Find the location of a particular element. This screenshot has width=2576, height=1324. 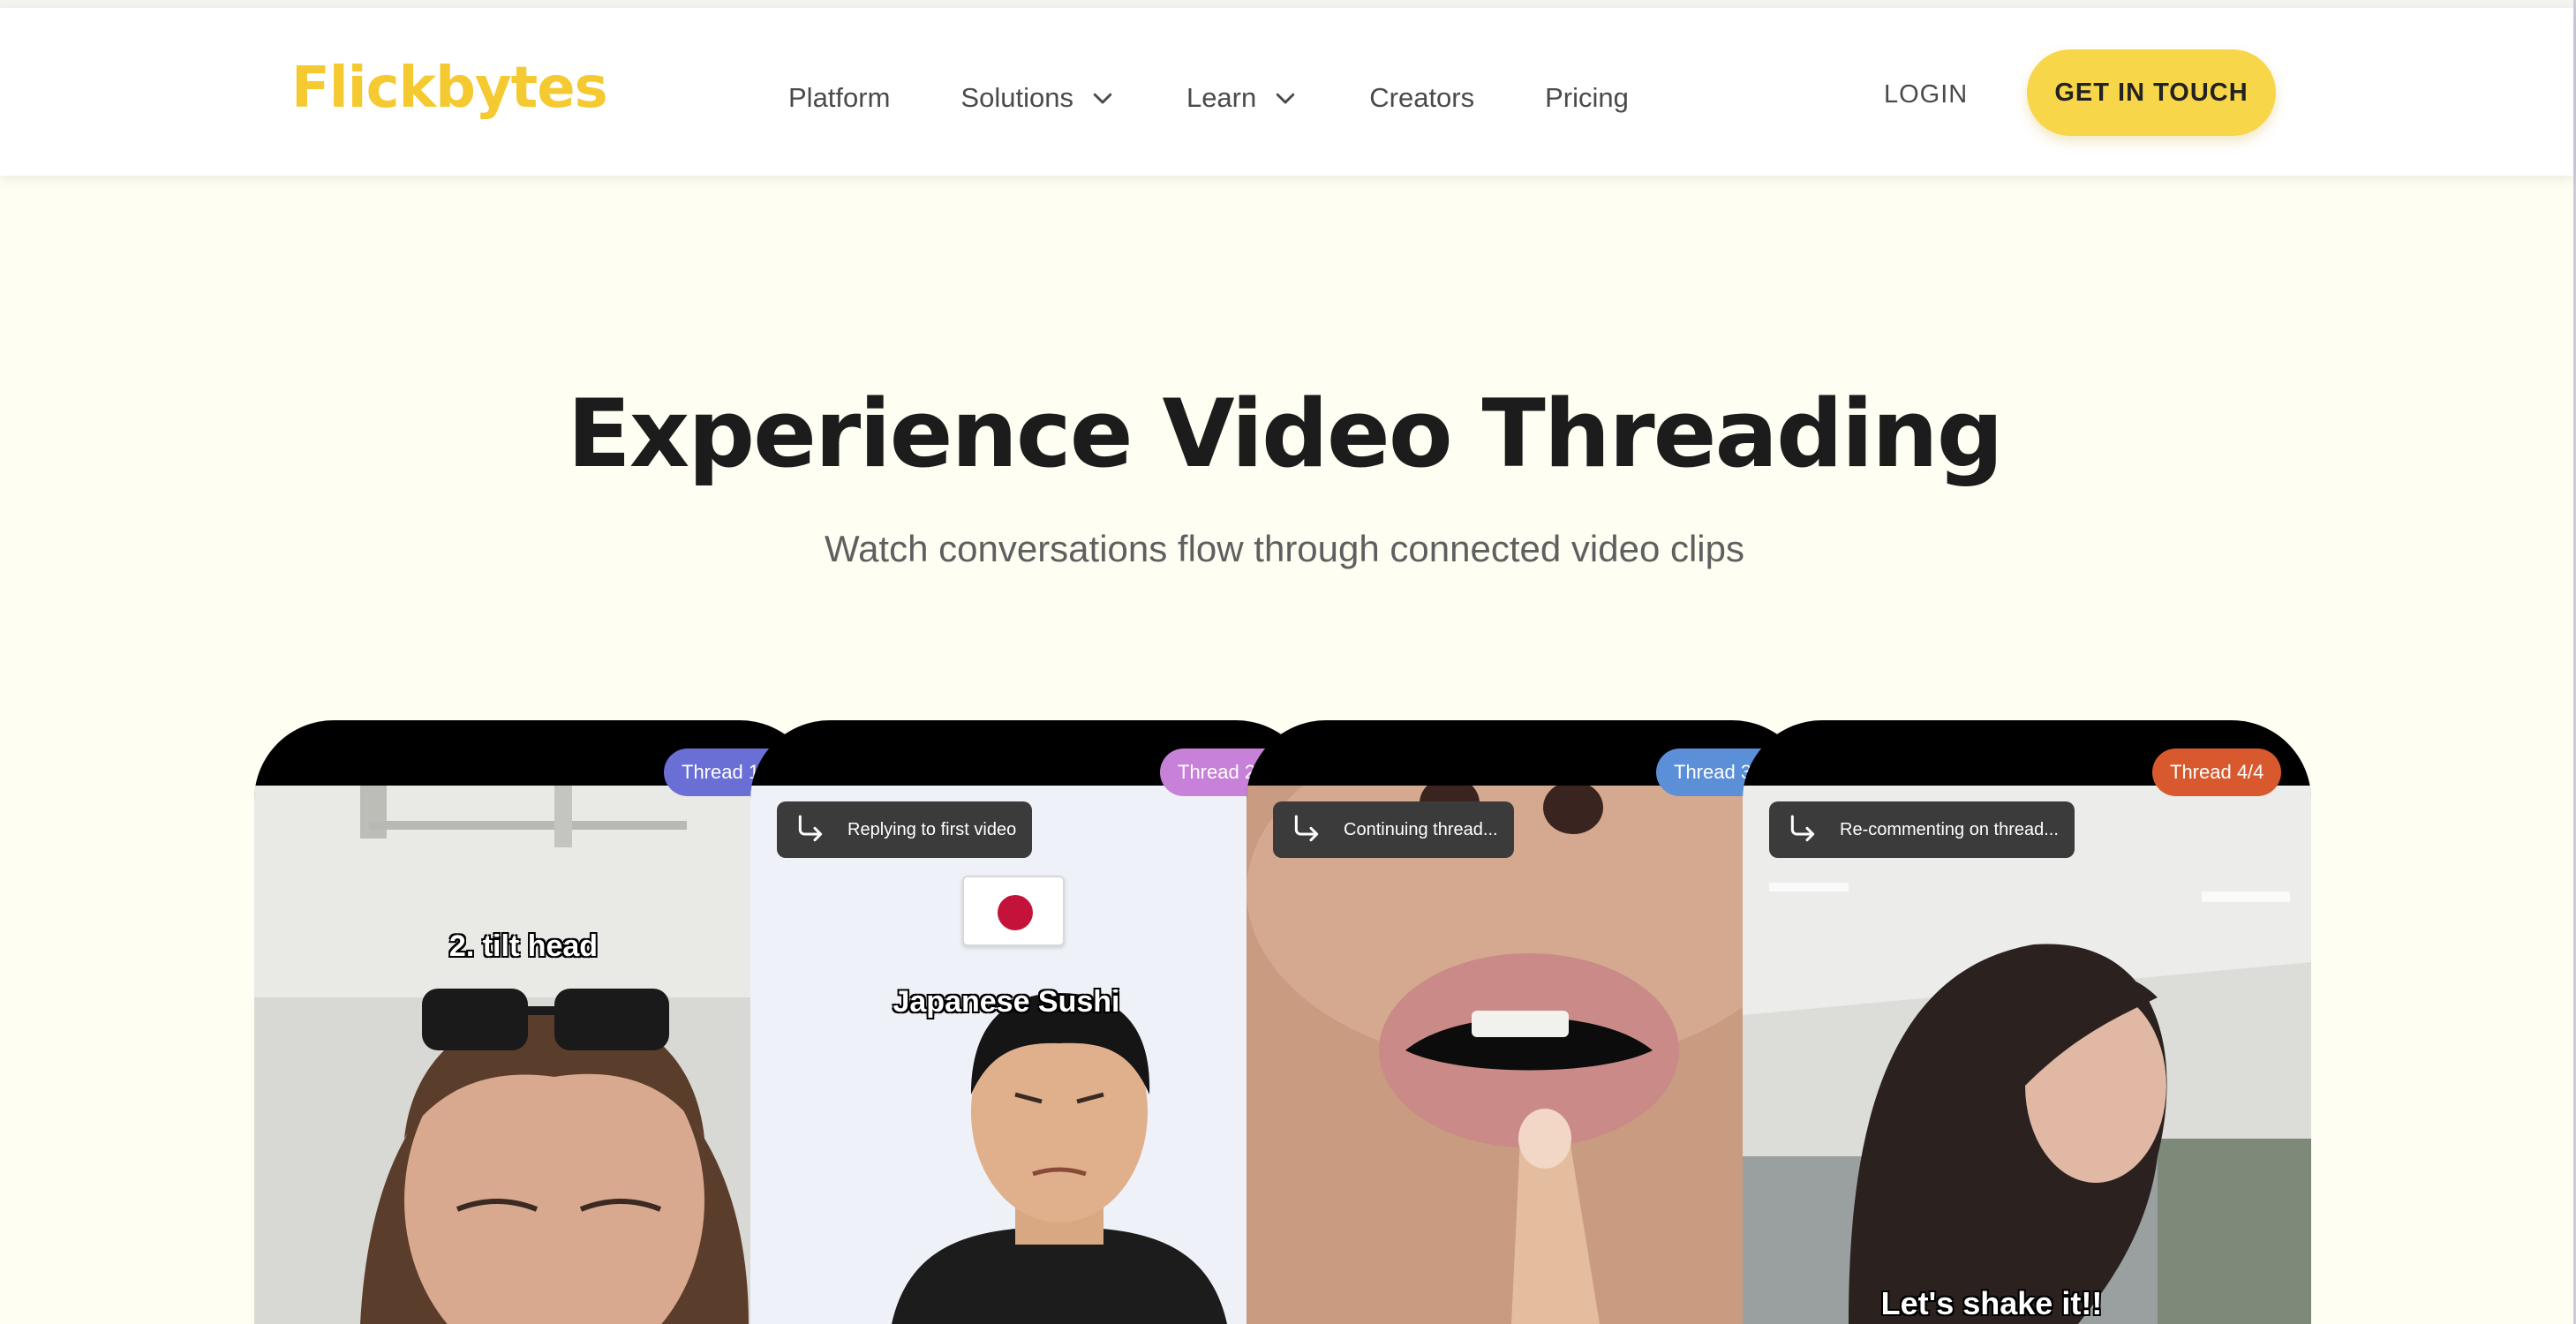

nav-learn-label: Learn is located at coordinates (1222, 97).